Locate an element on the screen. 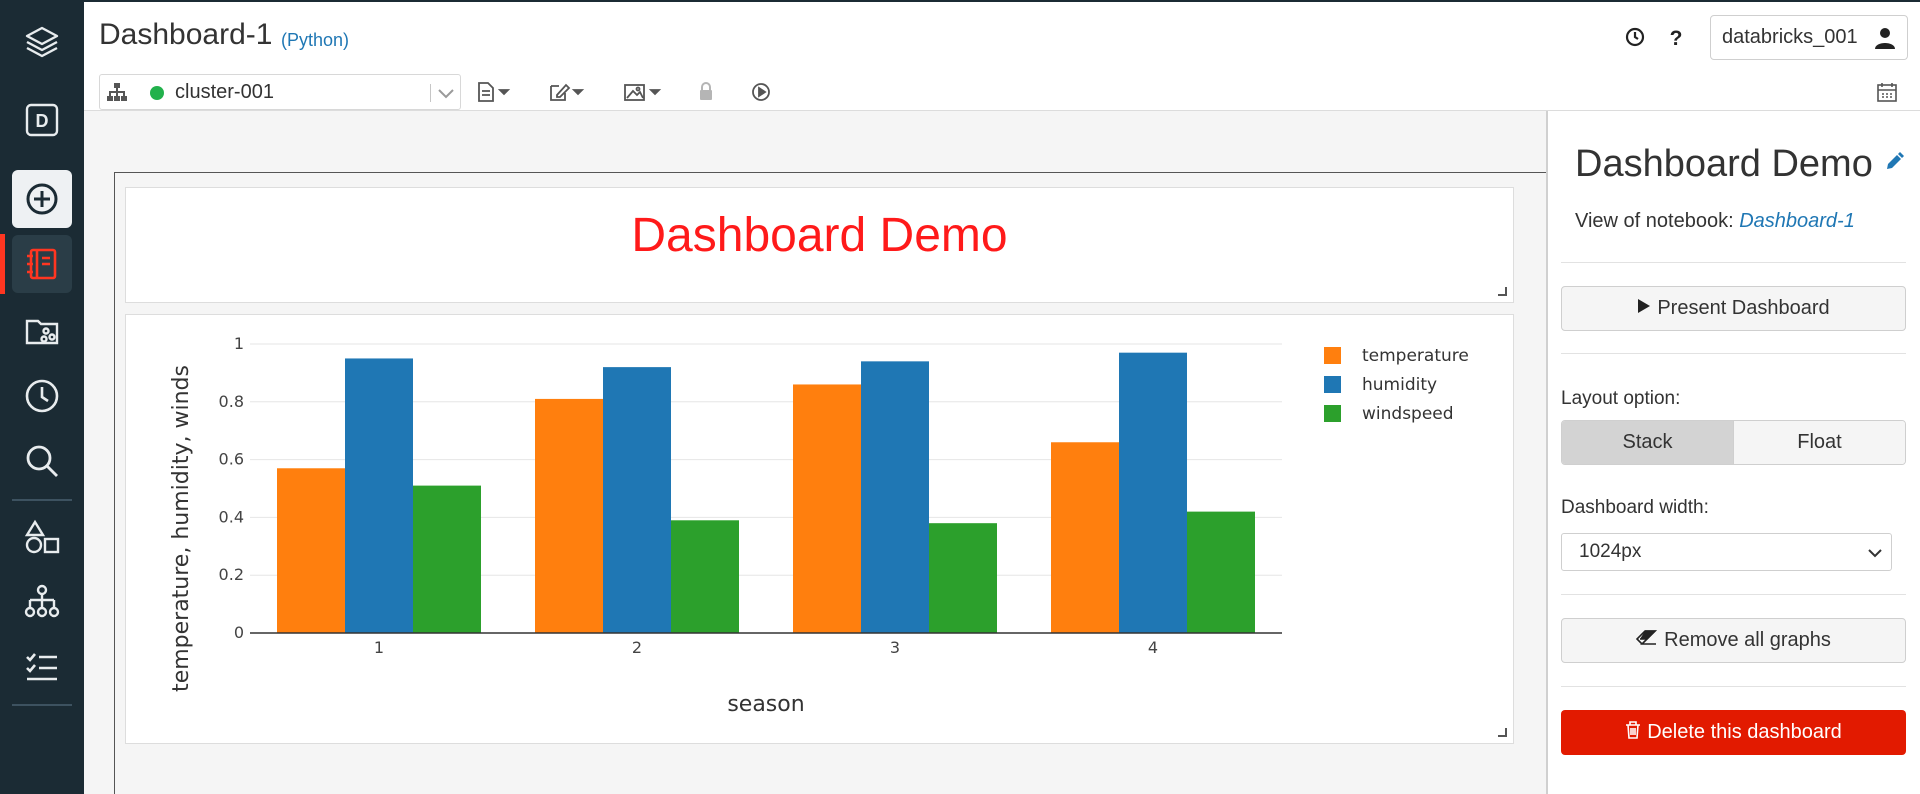  dashboard-width-value: 1024px is located at coordinates (1610, 551).